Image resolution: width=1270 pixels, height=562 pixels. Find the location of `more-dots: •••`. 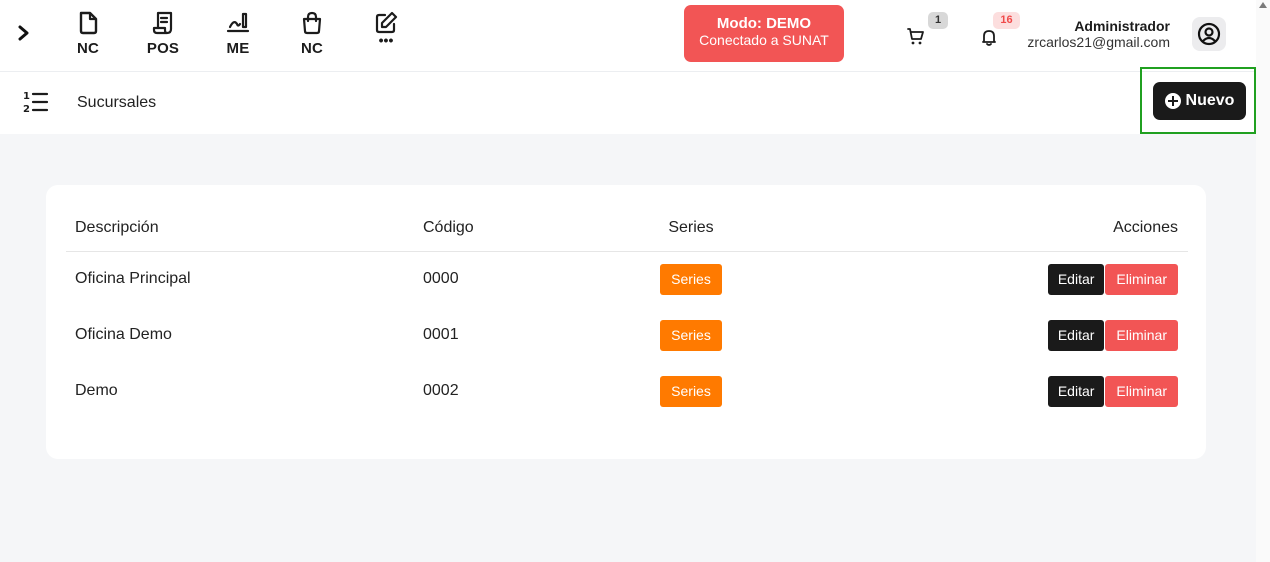

more-dots: ••• is located at coordinates (386, 40).